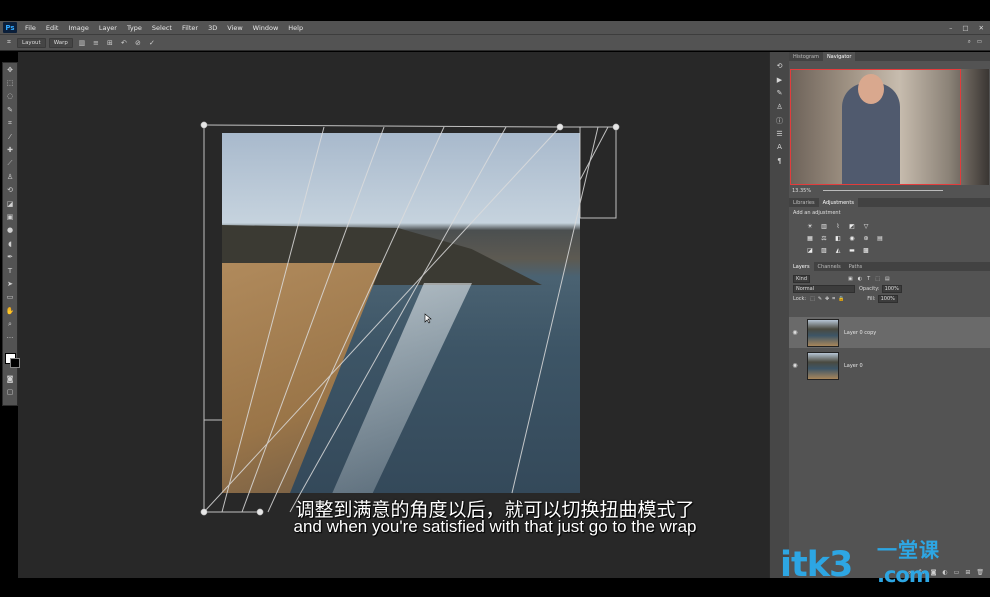  What do you see at coordinates (810, 238) in the screenshot?
I see `hue-sat-icon: ▦` at bounding box center [810, 238].